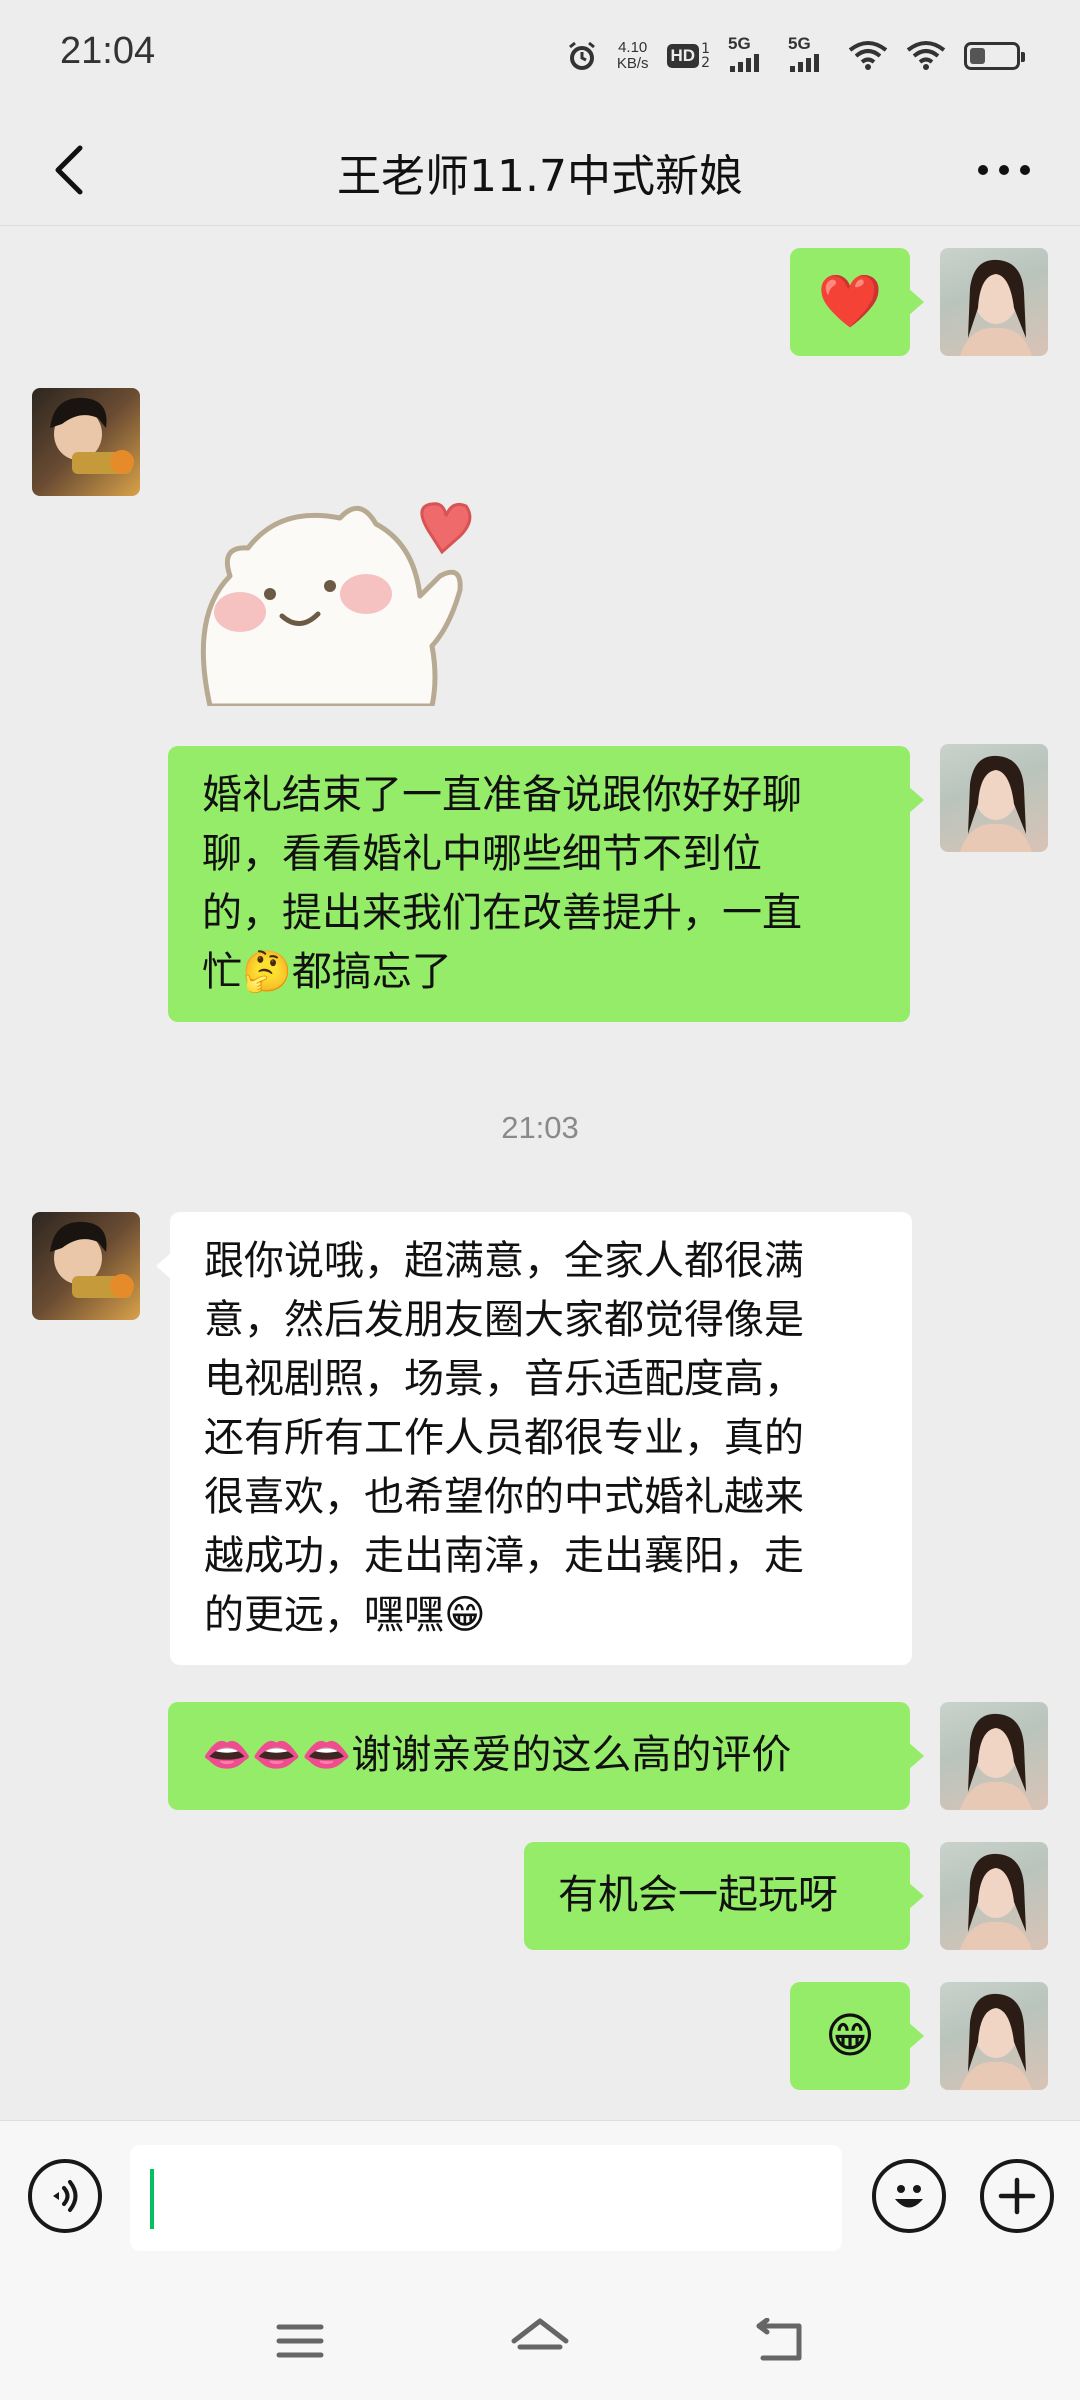 The width and height of the screenshot is (1080, 2400). Describe the element at coordinates (994, 56) in the screenshot. I see `battery-icon` at that location.